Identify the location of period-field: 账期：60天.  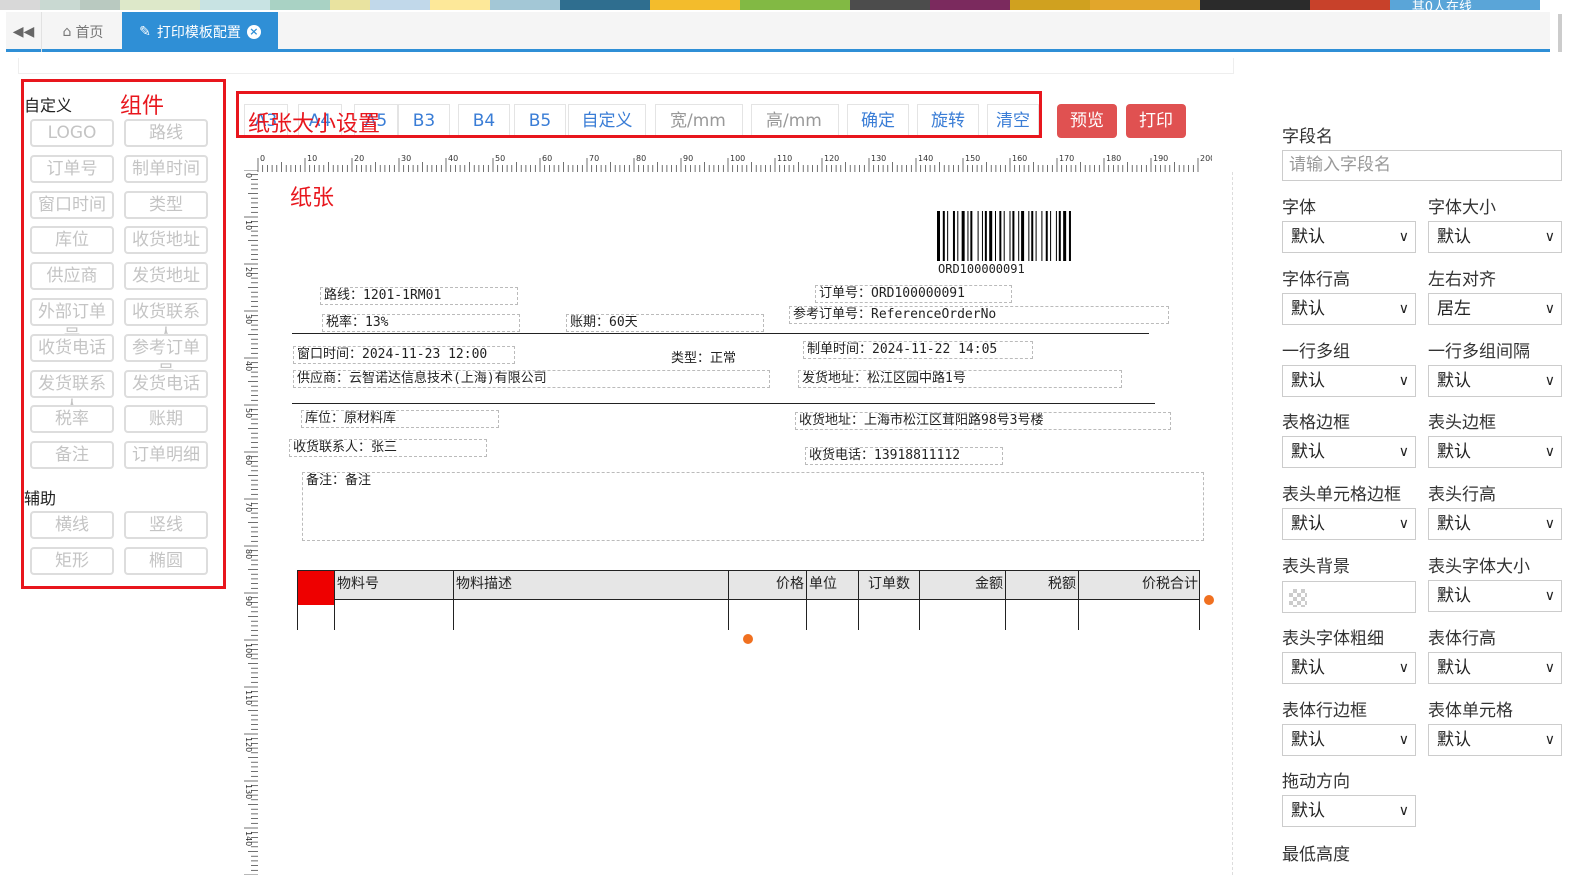
(665, 323).